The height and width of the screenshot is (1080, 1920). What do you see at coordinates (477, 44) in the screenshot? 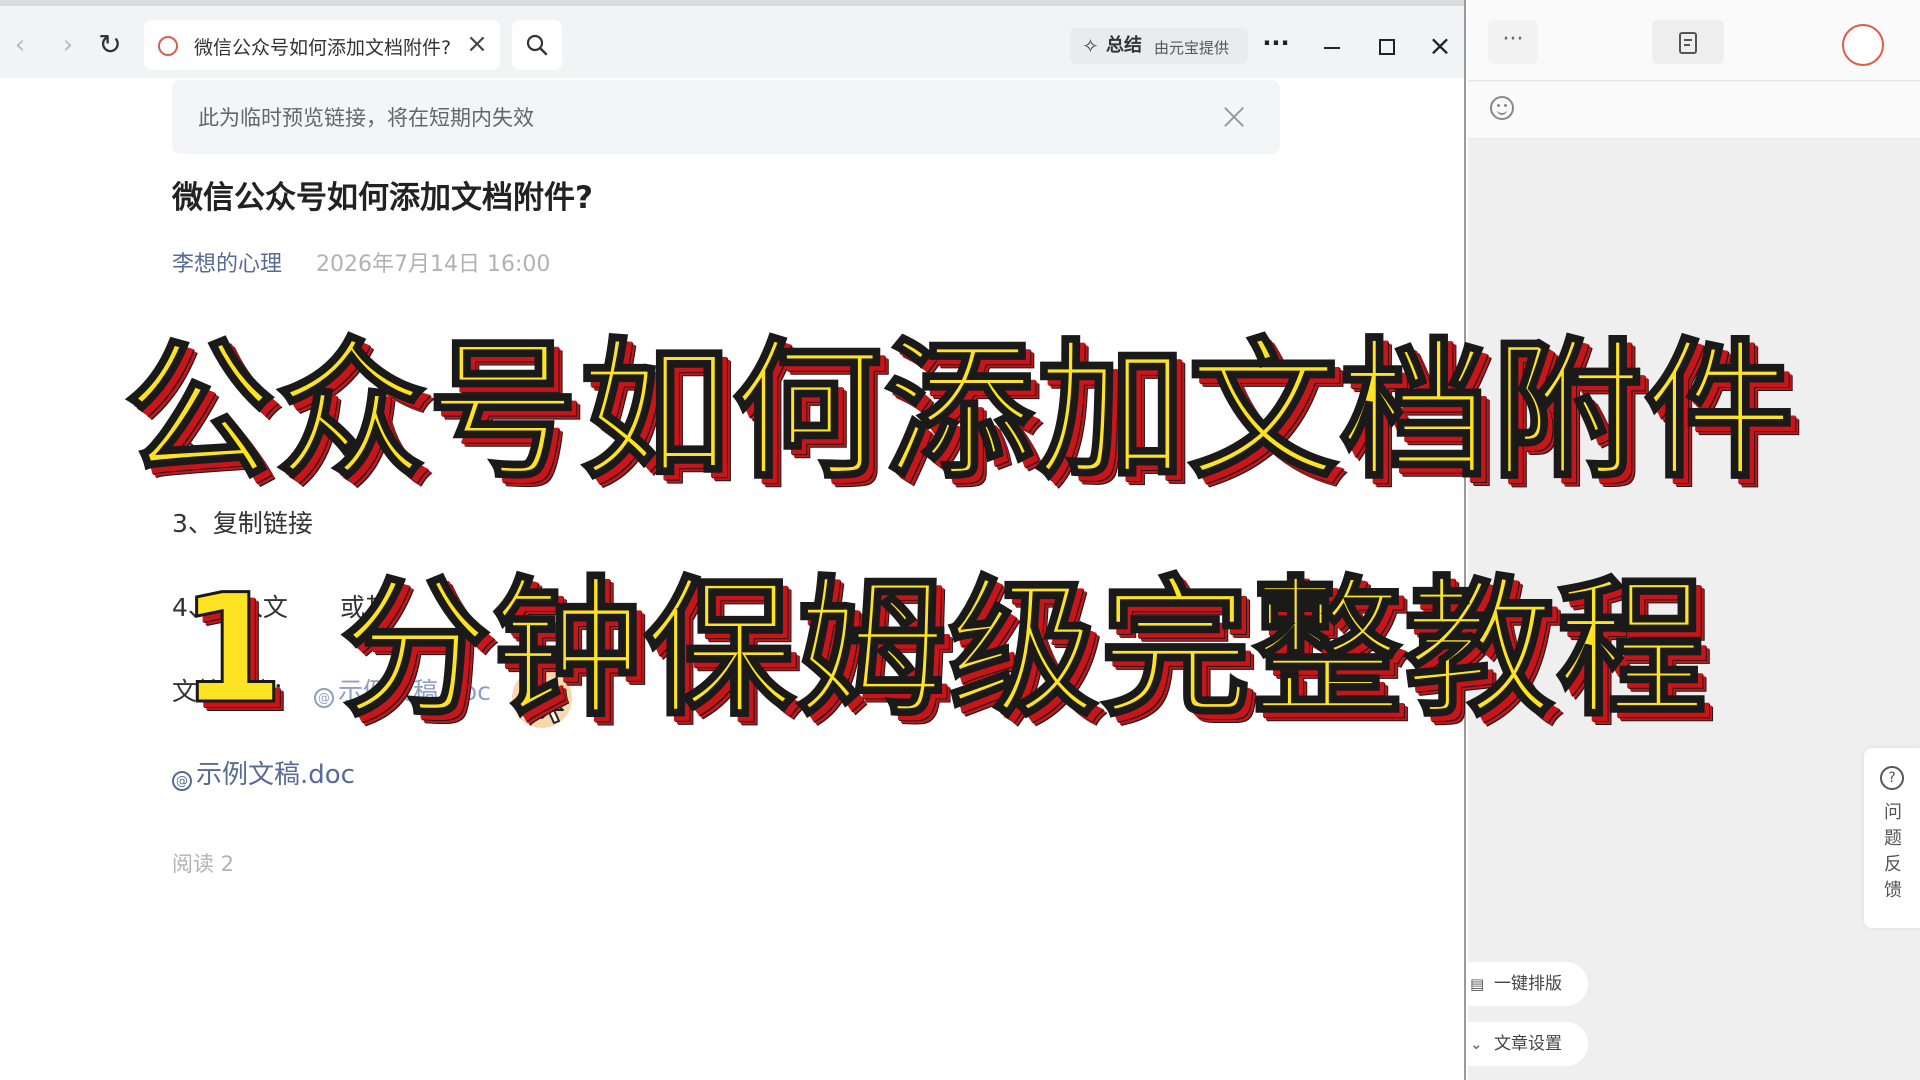
I see `close-tab-button: ×` at bounding box center [477, 44].